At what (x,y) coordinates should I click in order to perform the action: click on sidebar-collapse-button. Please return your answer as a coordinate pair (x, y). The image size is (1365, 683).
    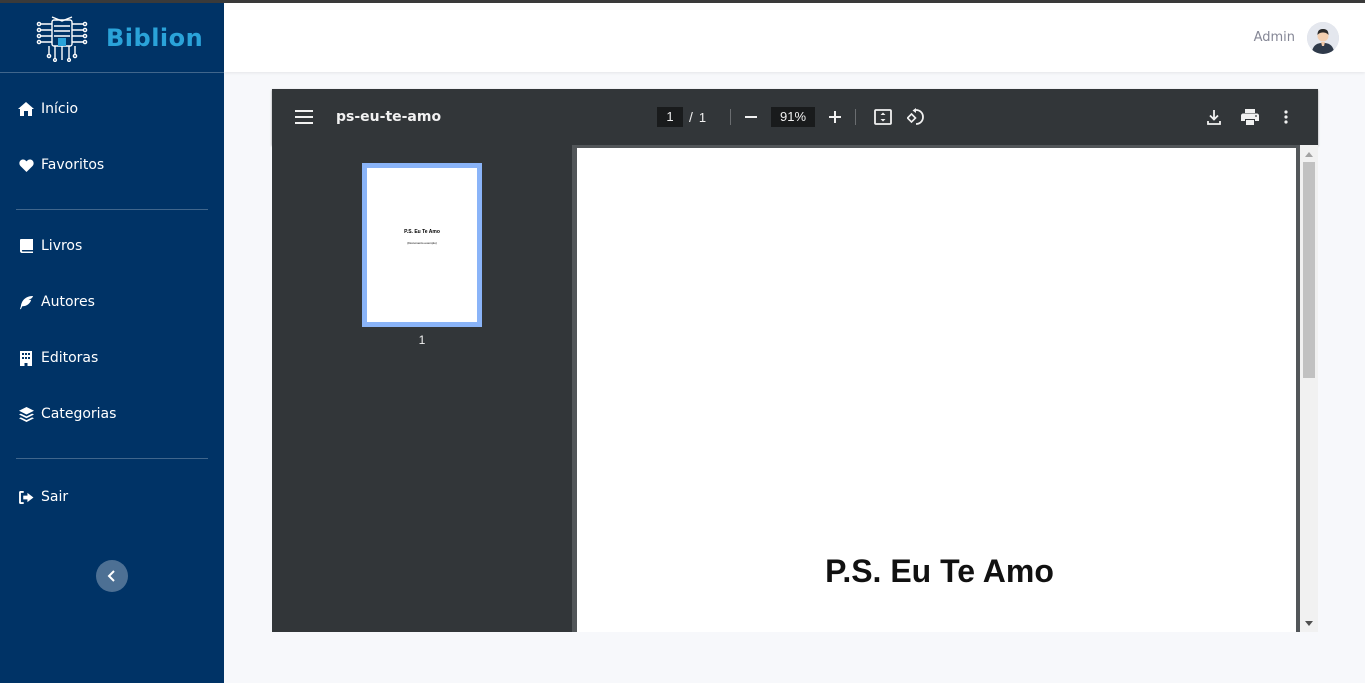
    Looking at the image, I should click on (112, 576).